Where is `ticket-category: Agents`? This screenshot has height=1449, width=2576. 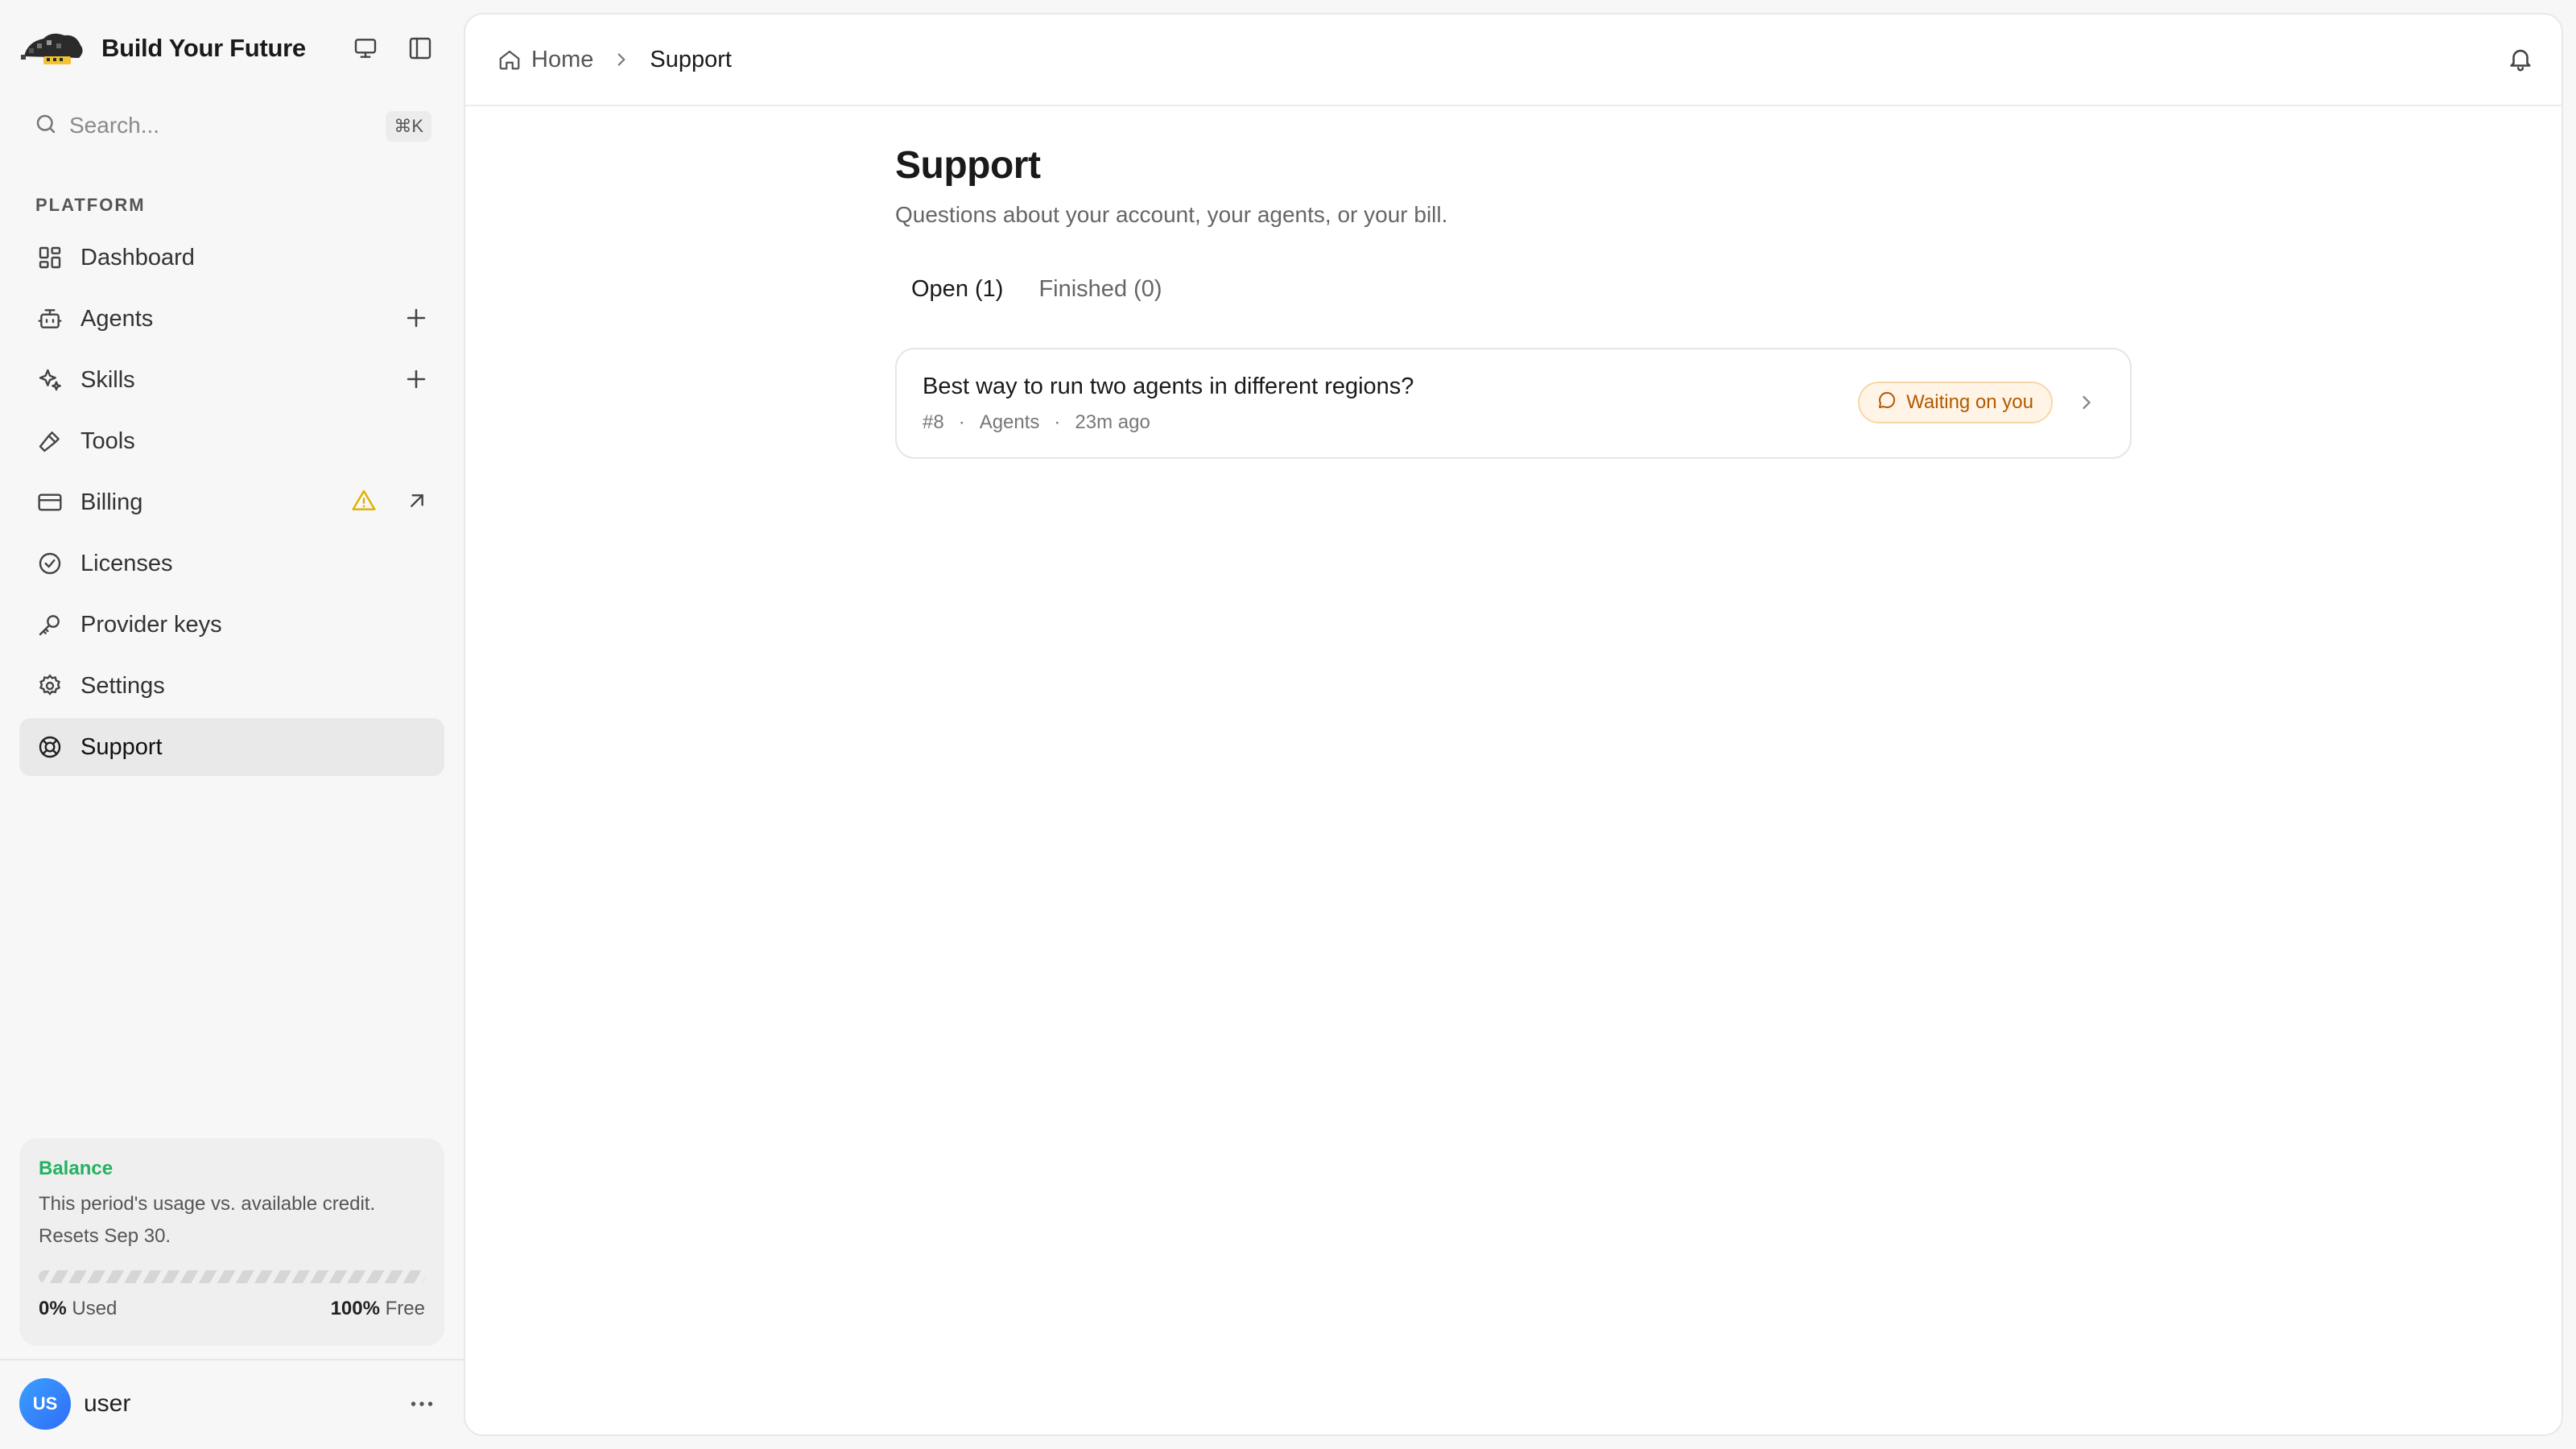
ticket-category: Agents is located at coordinates (1009, 422).